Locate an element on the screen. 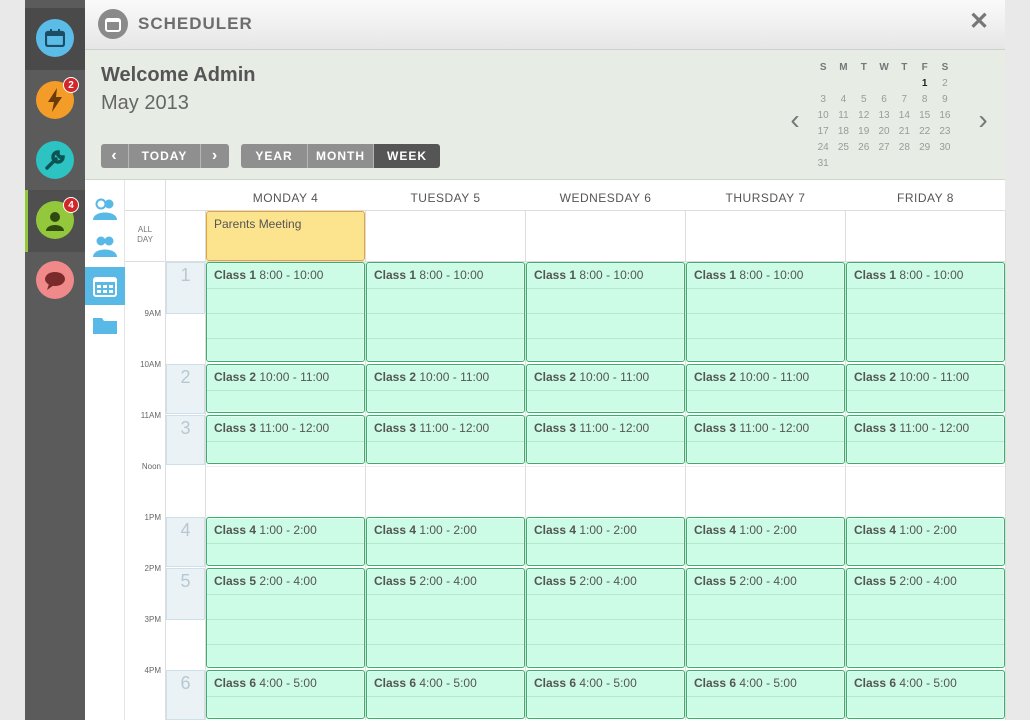 This screenshot has width=1030, height=720. teacher-group-icon is located at coordinates (105, 246).